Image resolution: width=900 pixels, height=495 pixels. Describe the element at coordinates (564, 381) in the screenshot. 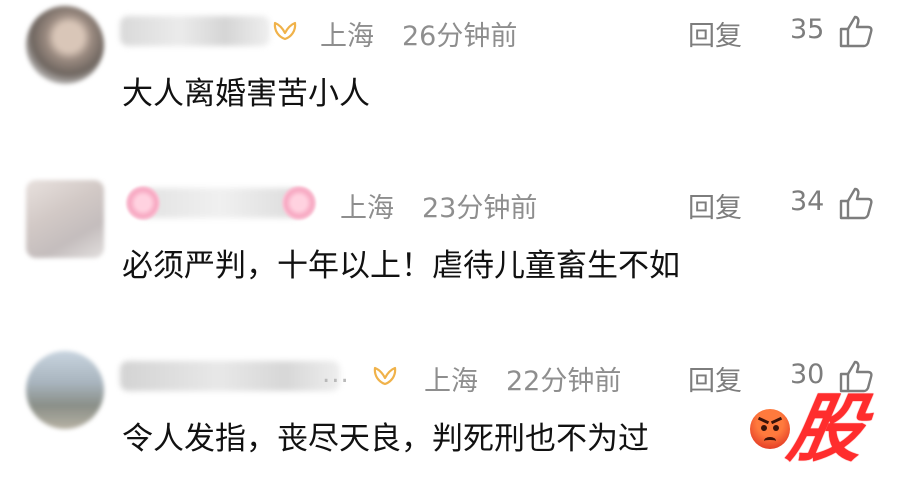

I see `comment-time: 22分钟前` at that location.